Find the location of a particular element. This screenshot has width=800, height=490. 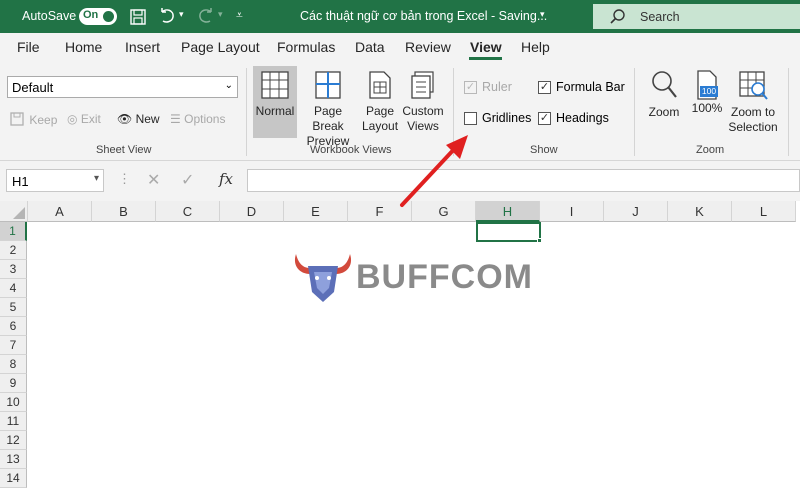

fill-handle is located at coordinates (539, 240).